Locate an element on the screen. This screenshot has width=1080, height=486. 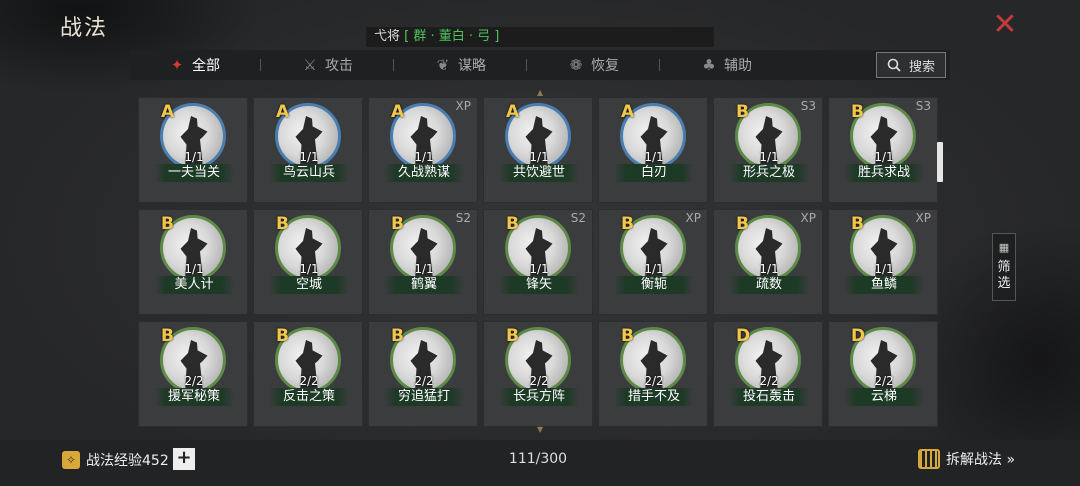
tab-support: ♣ 辅助 is located at coordinates (726, 65).